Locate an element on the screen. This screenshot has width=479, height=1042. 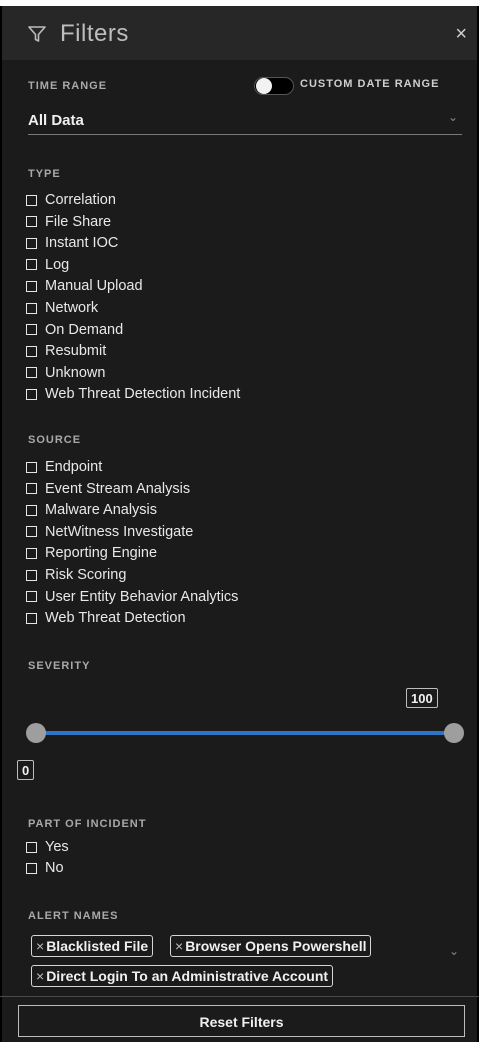
source-option-label: User Entity Behavior Analytics is located at coordinates (142, 596).